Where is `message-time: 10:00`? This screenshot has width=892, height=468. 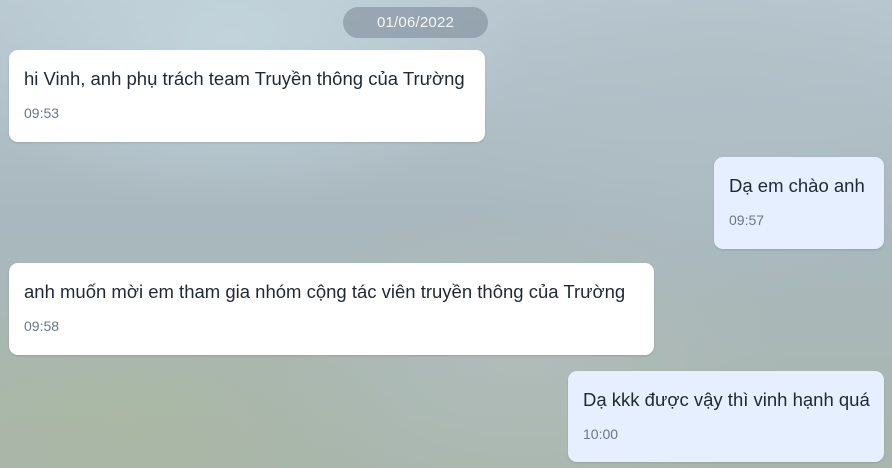 message-time: 10:00 is located at coordinates (601, 434).